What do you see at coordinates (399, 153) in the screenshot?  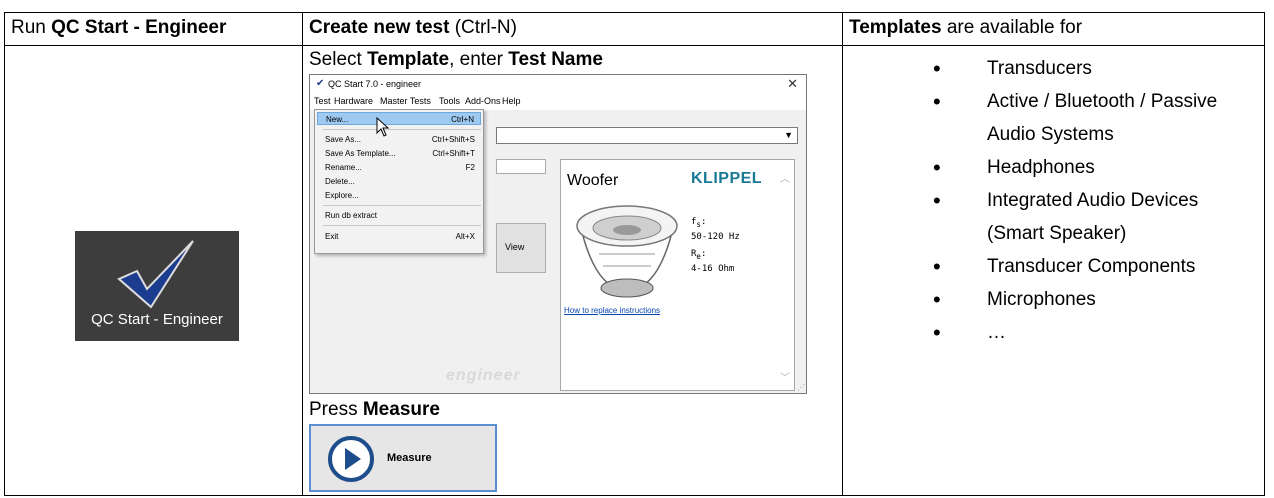 I see `menu-item-save-as-template: Save As Template... Ctrl+Shift+T` at bounding box center [399, 153].